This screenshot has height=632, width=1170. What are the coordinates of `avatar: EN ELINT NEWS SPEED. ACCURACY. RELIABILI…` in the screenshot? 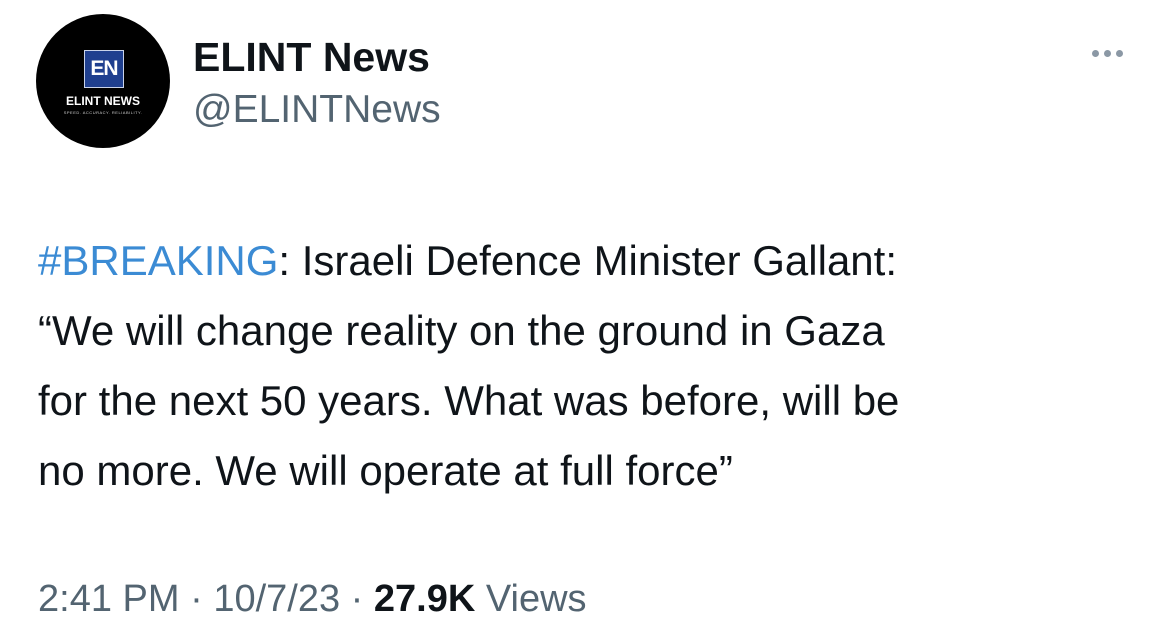 It's located at (103, 81).